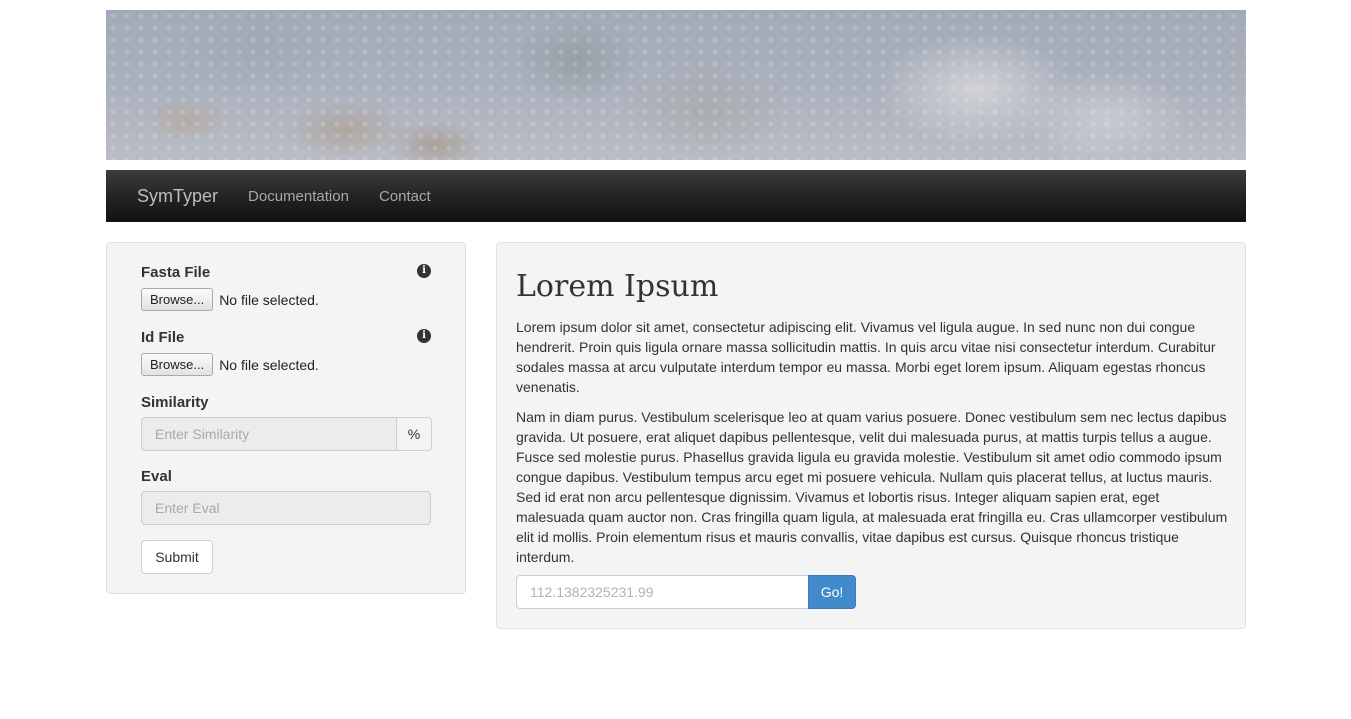 This screenshot has height=719, width=1351. What do you see at coordinates (414, 434) in the screenshot?
I see `similarity-percent-addon: %` at bounding box center [414, 434].